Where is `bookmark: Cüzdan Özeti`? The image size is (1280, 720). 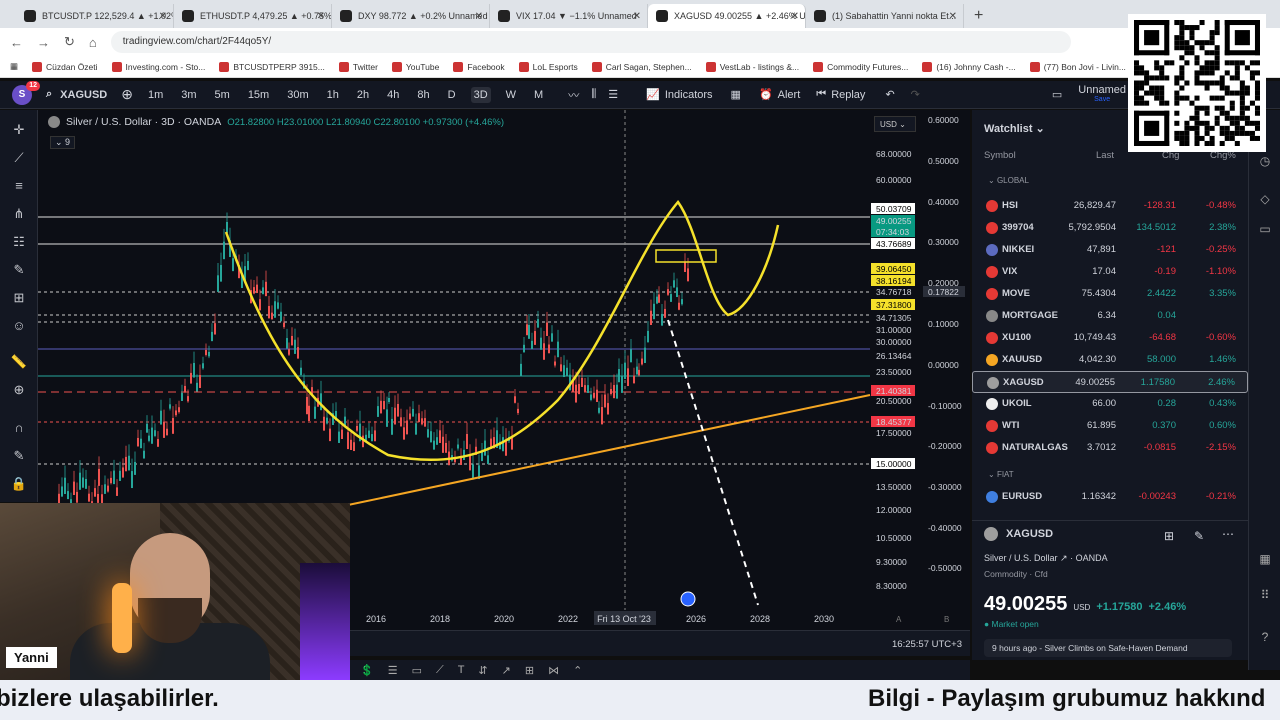 bookmark: Cüzdan Özeti is located at coordinates (65, 66).